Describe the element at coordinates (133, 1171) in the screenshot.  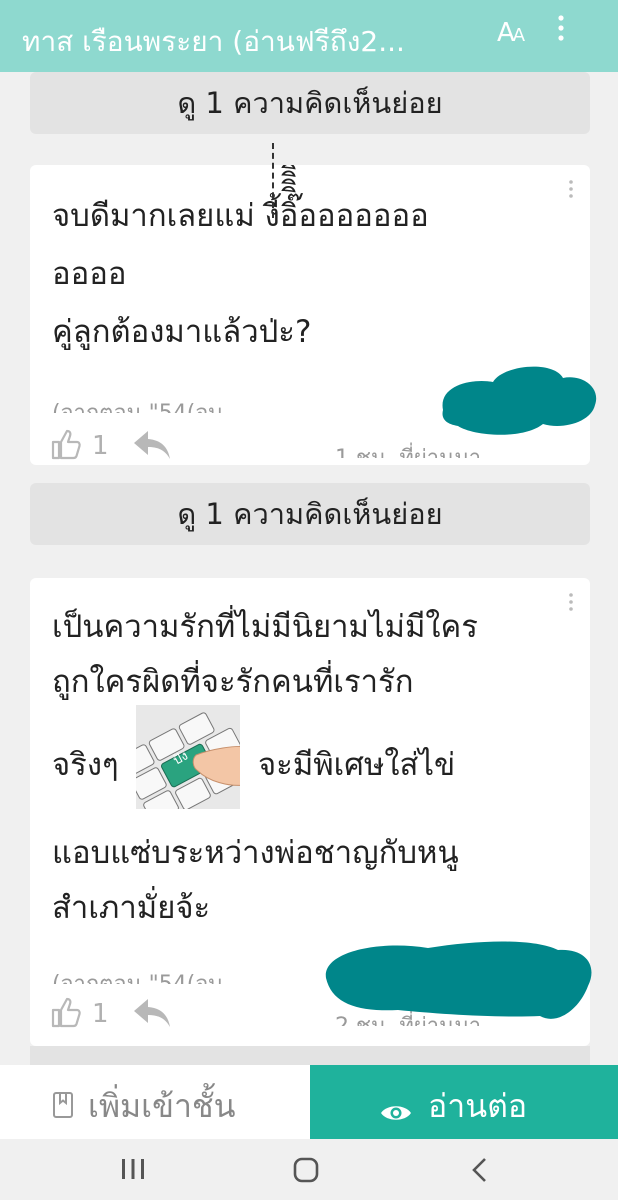
I see `recents-icon` at that location.